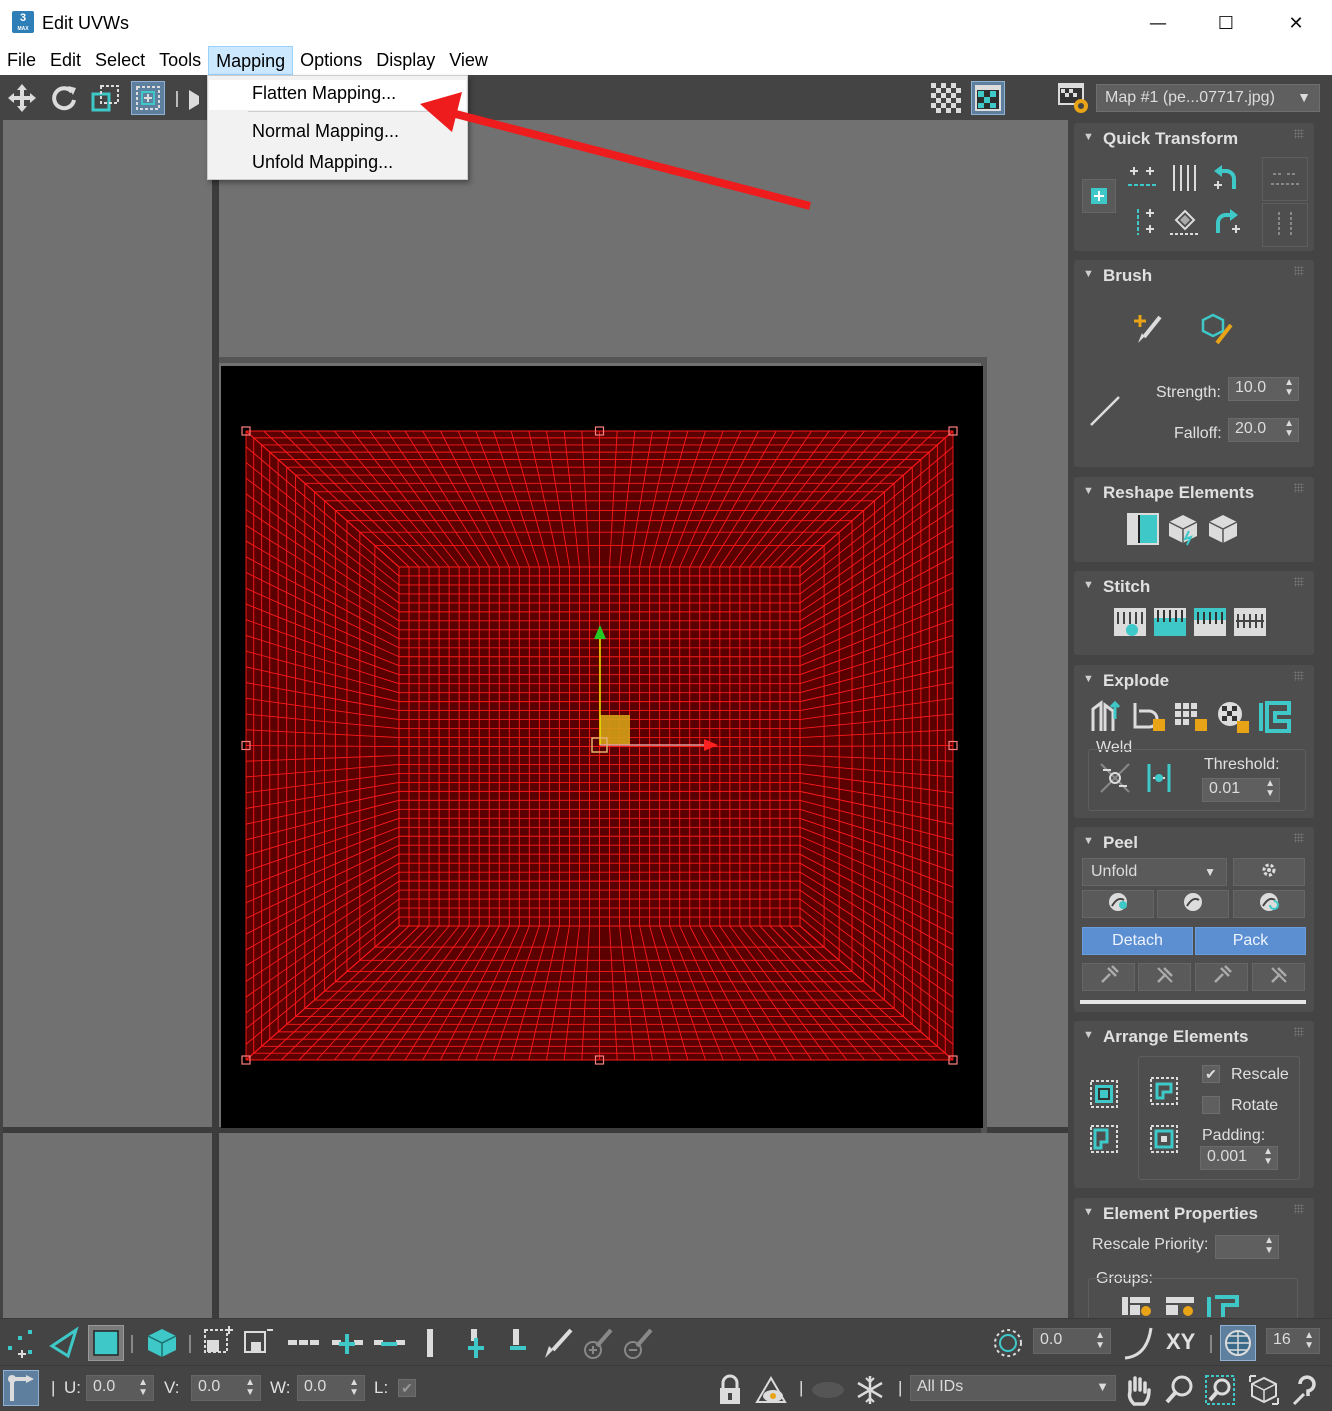 Image resolution: width=1332 pixels, height=1411 pixels. What do you see at coordinates (226, 1388) in the screenshot?
I see `v-spinner: 0.0 ▲ ▼` at bounding box center [226, 1388].